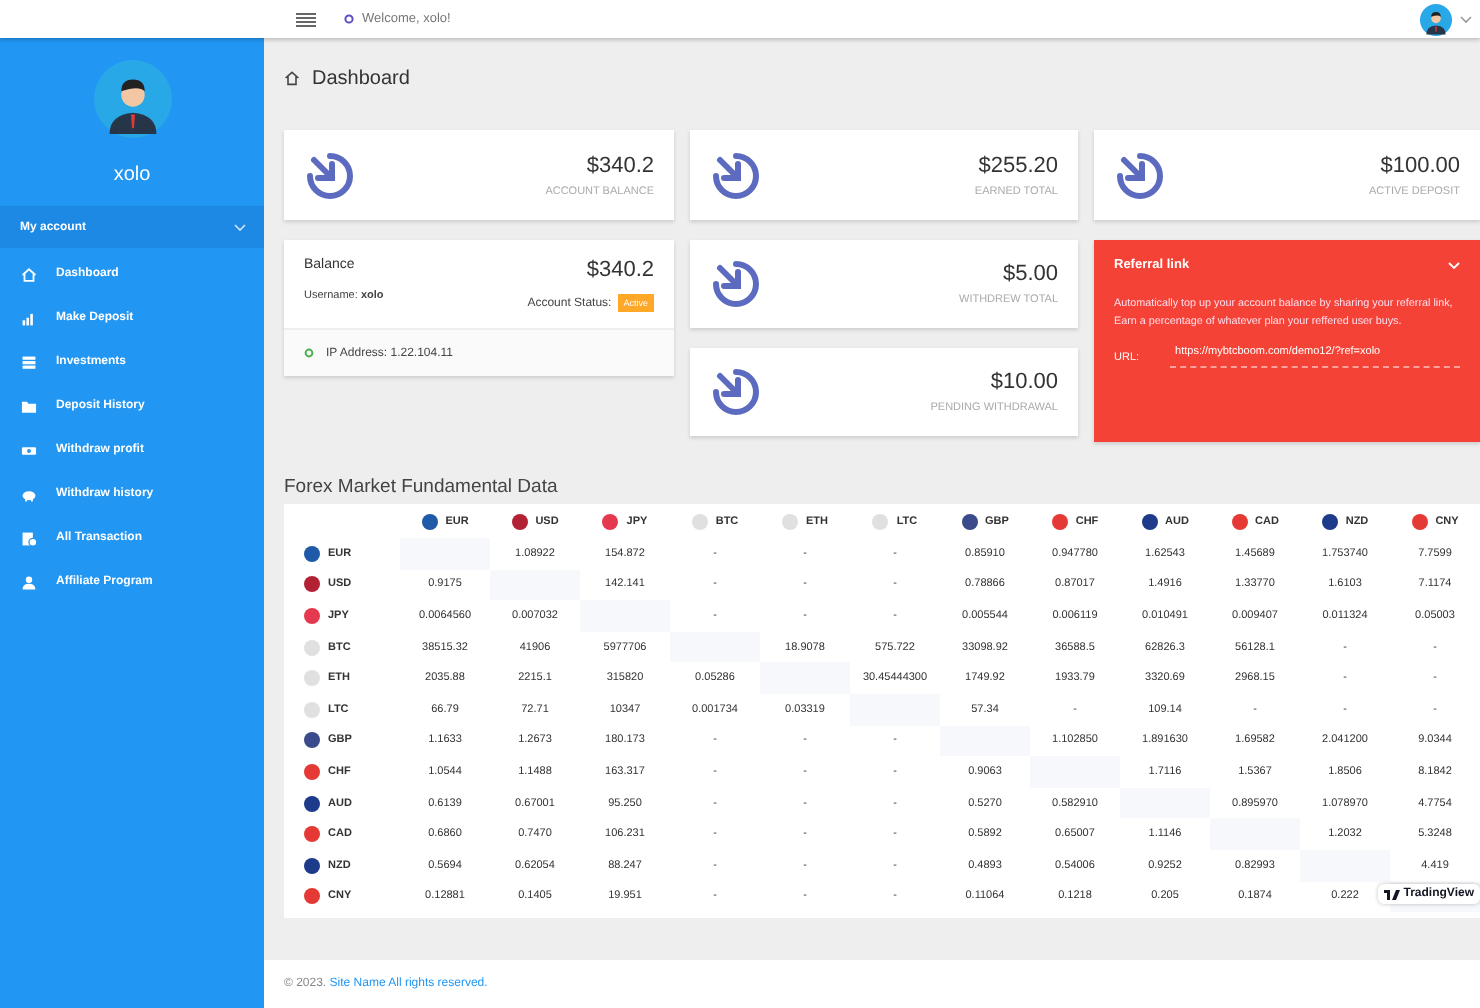  What do you see at coordinates (29, 362) in the screenshot?
I see `stack-icon` at bounding box center [29, 362].